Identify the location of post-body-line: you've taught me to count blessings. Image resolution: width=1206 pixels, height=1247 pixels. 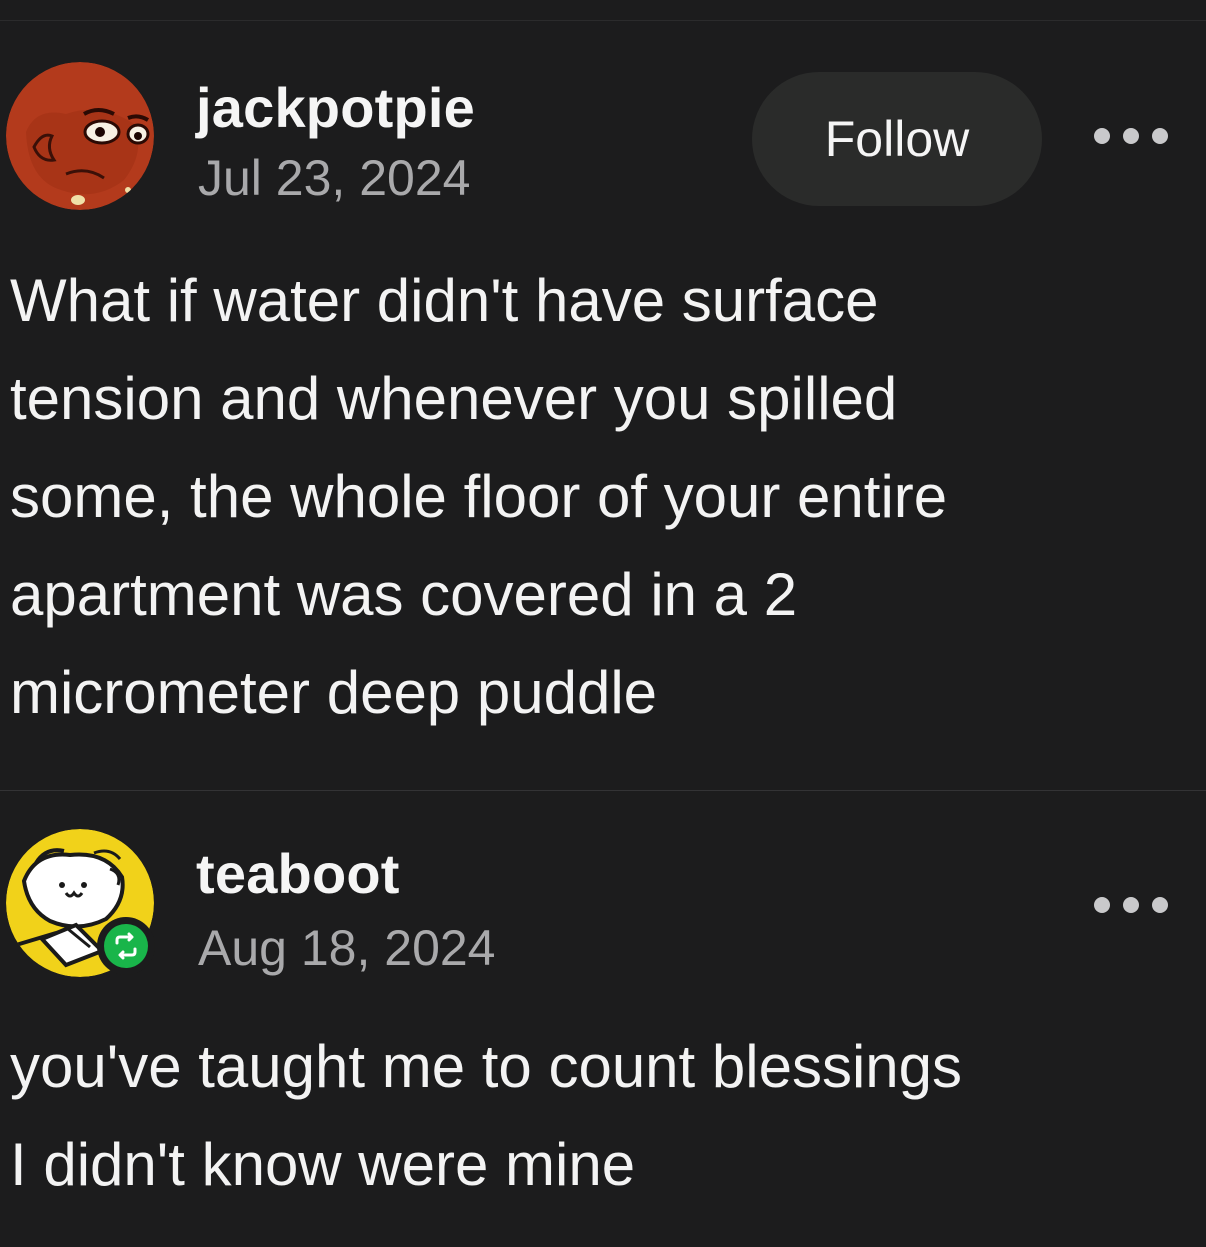
(486, 1066).